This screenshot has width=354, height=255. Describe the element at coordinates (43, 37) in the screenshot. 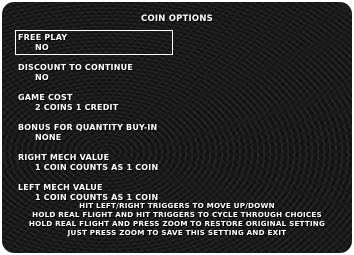

I see `option-label: FREE PLAY` at that location.